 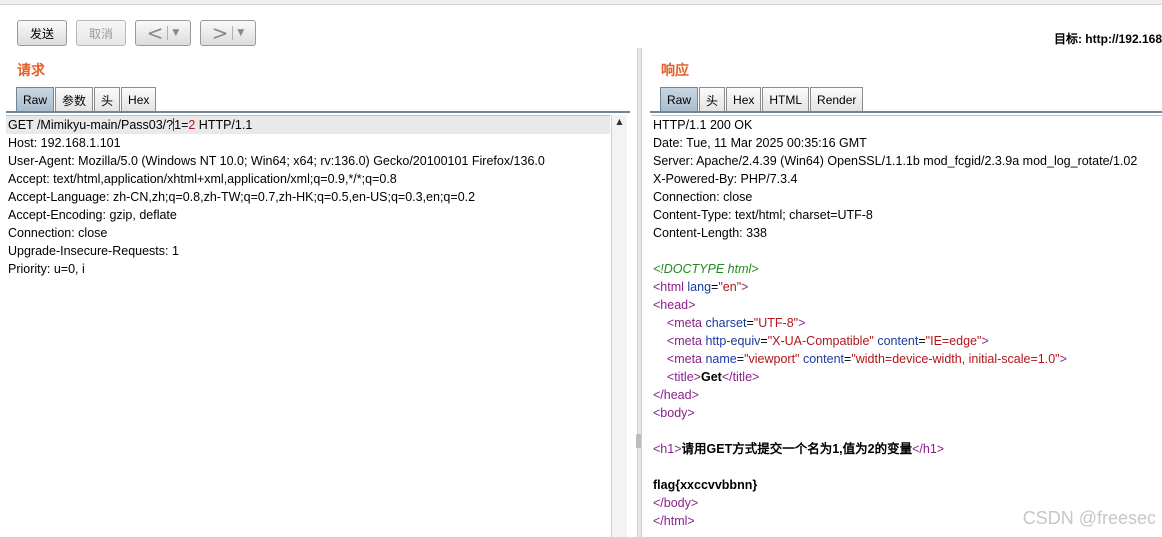 I want to click on request-line-text: GET /Mimikyu-main/Pass03/?, so click(x=91, y=125).